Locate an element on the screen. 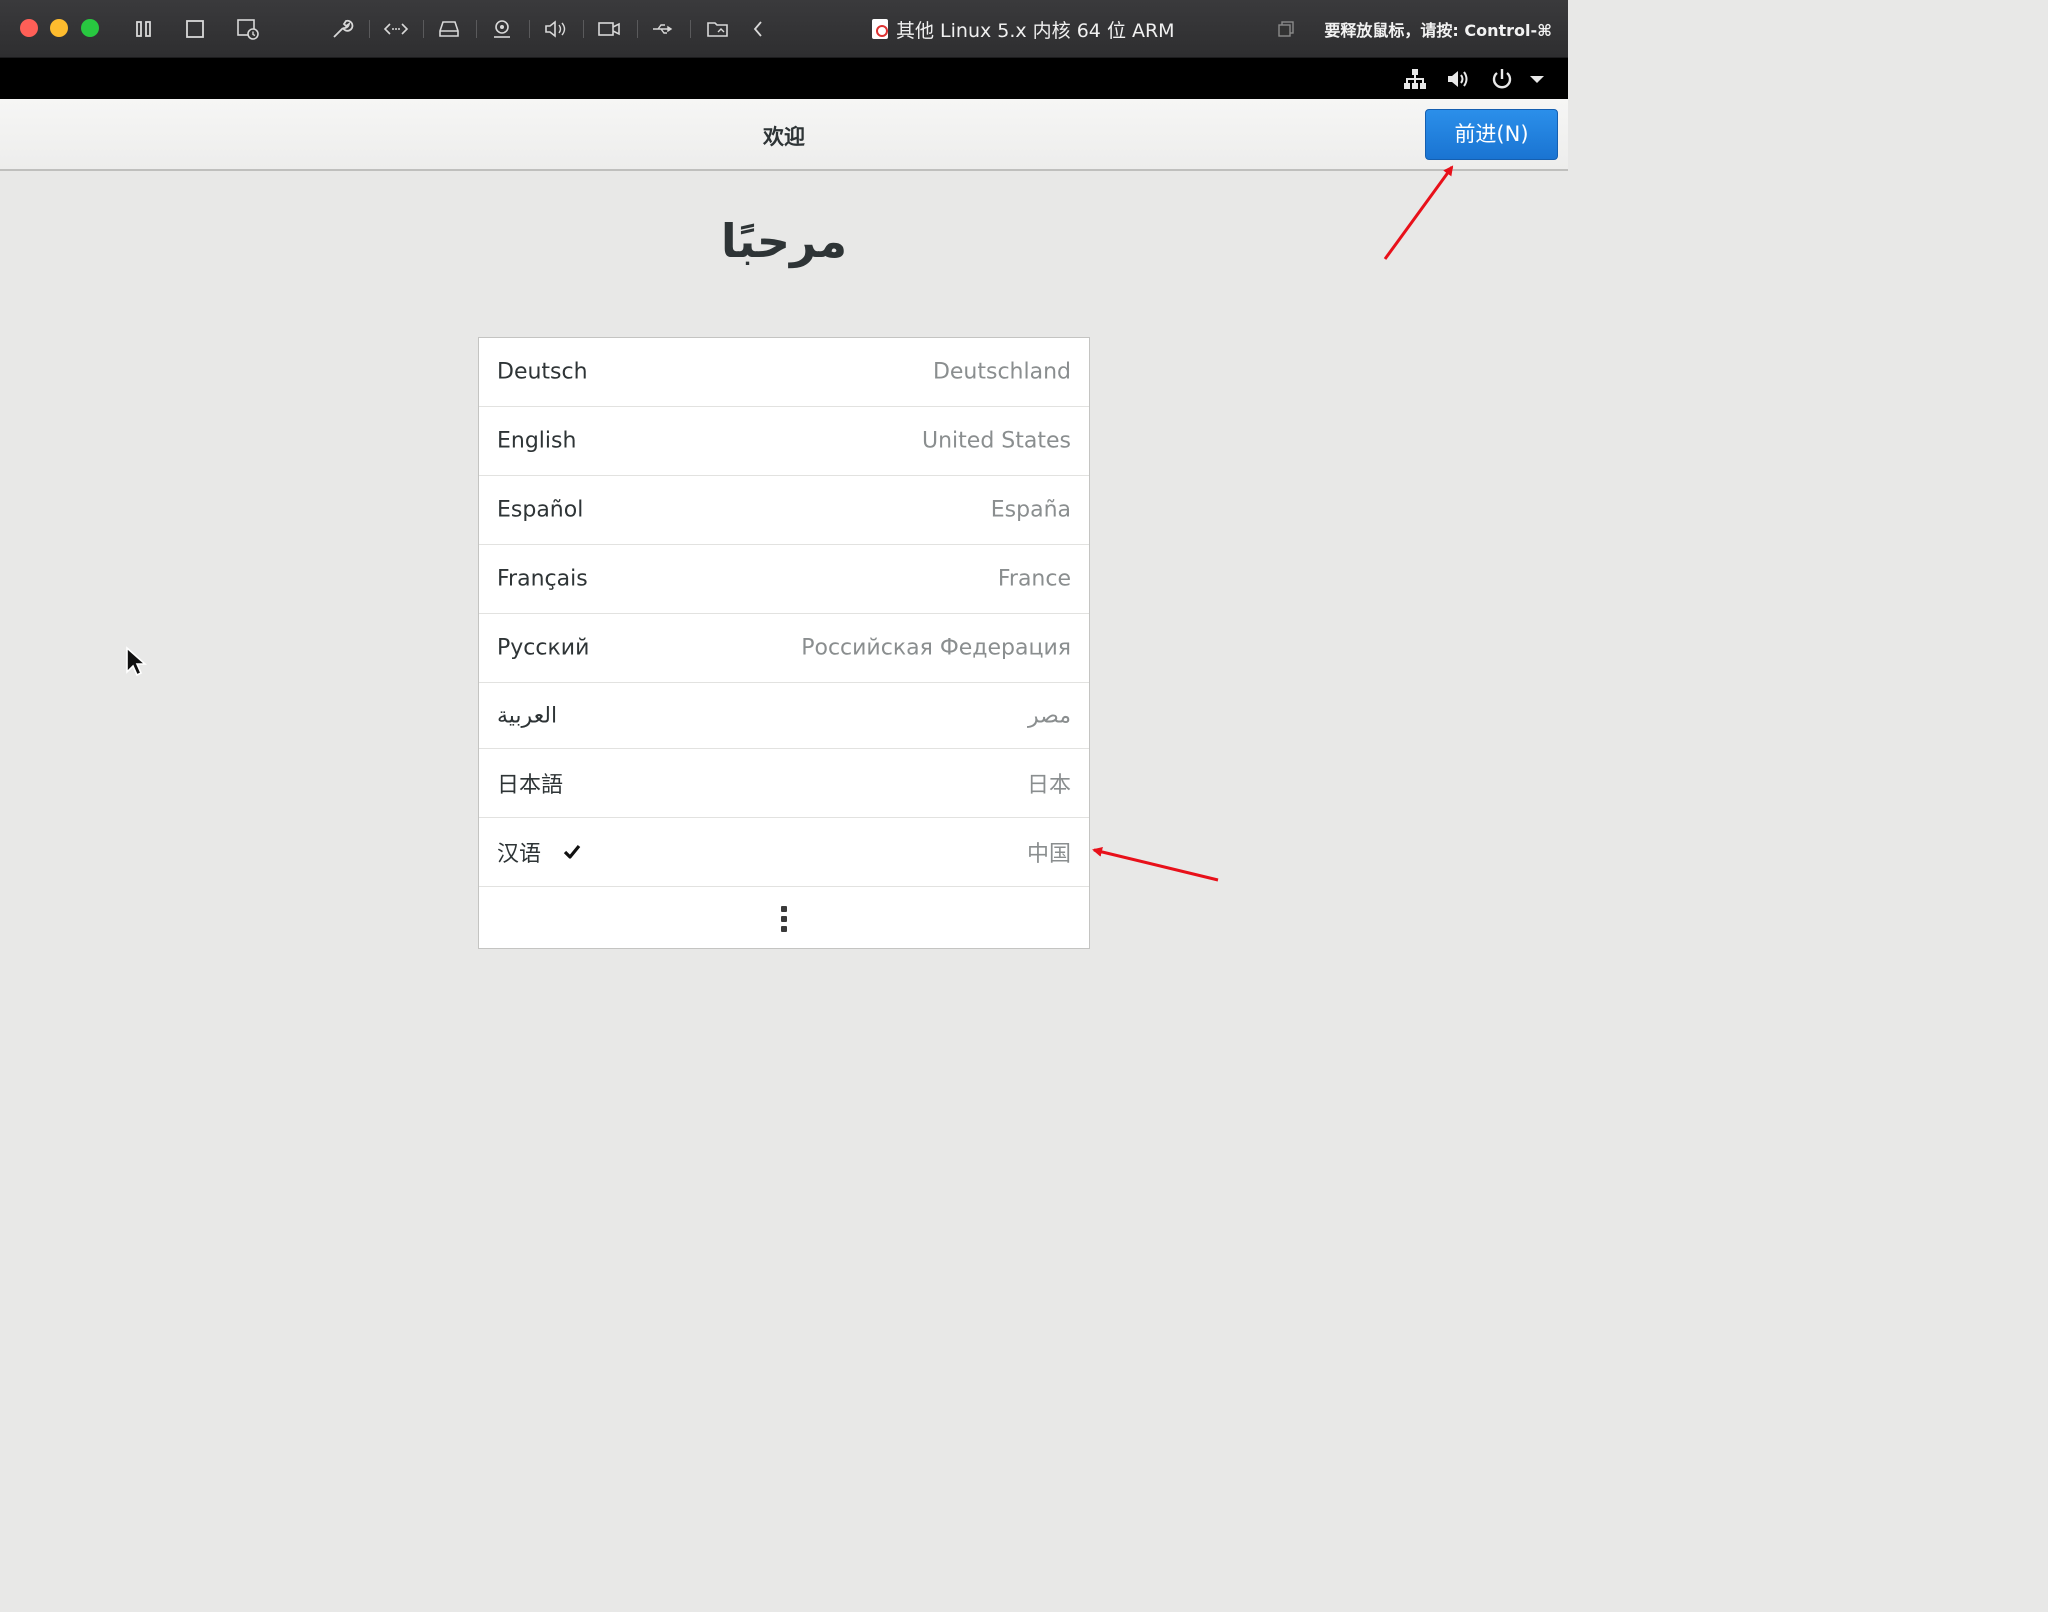  language-row-english: English United States is located at coordinates (784, 441).